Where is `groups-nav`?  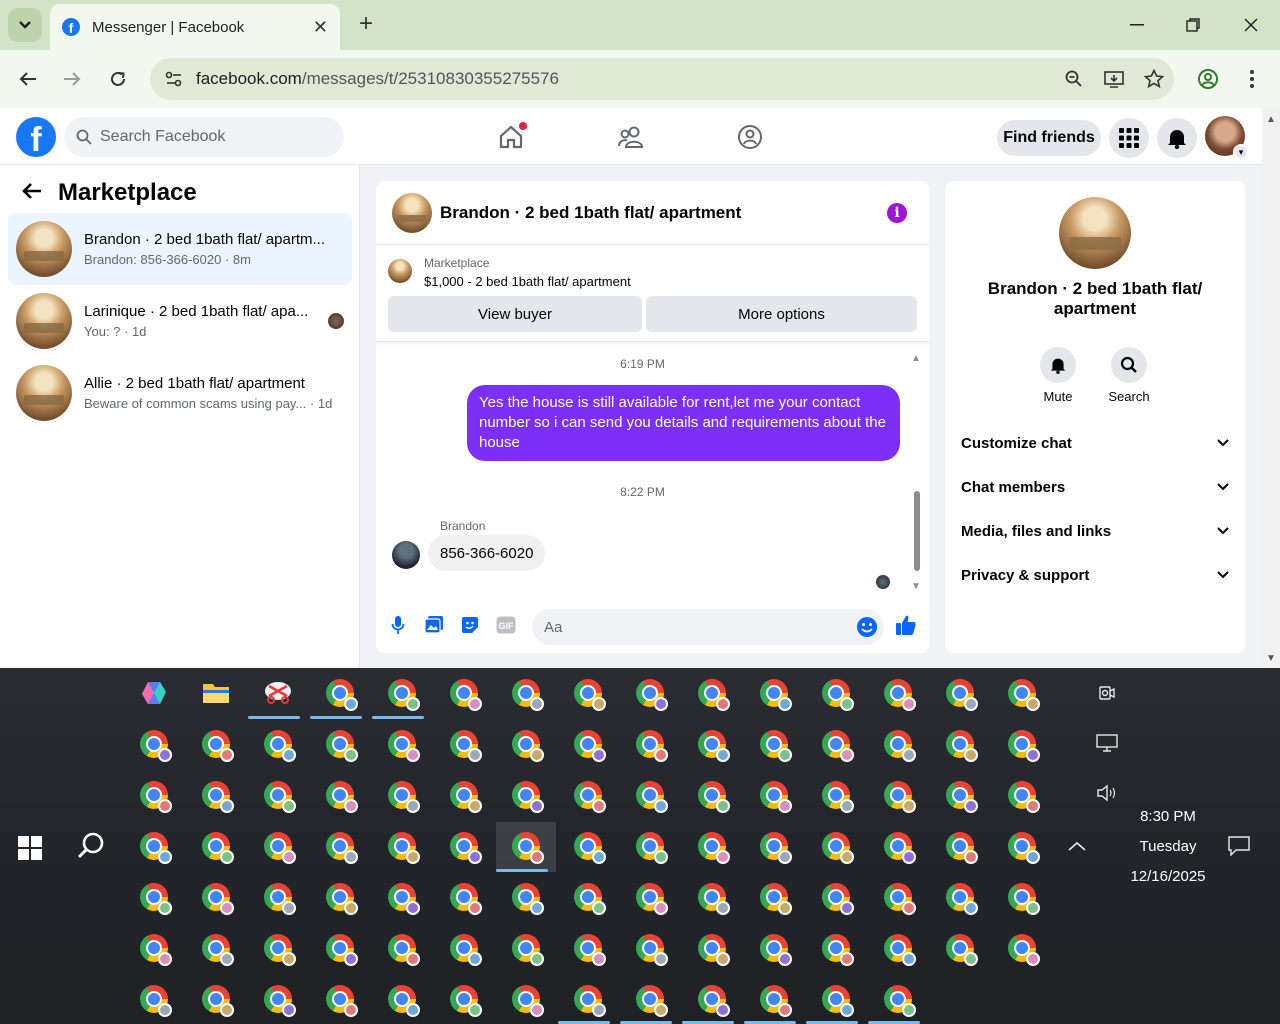 groups-nav is located at coordinates (750, 137).